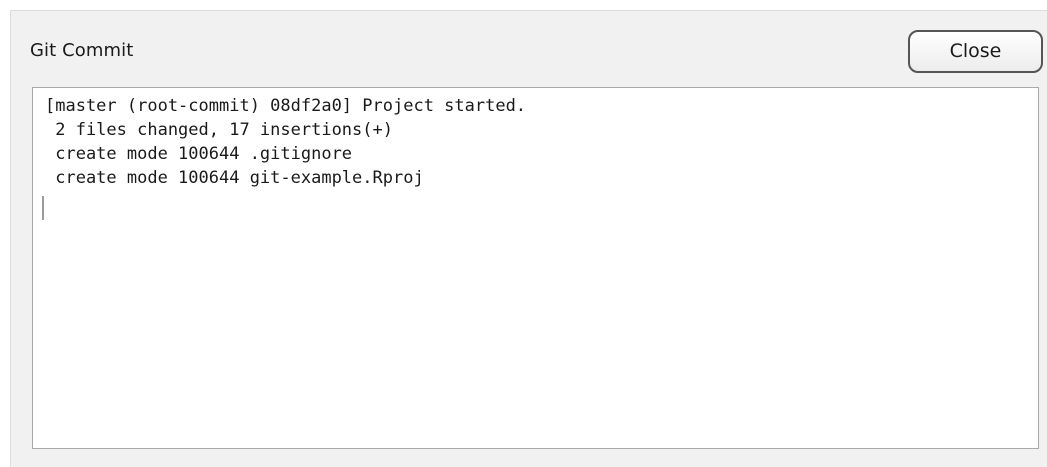  What do you see at coordinates (82, 50) in the screenshot?
I see `dialog-title: Git Commit` at bounding box center [82, 50].